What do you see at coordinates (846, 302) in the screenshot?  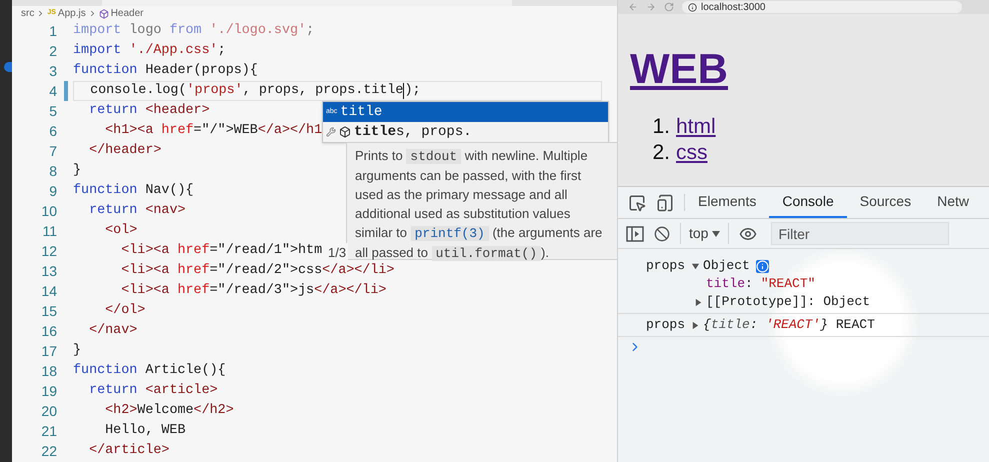 I see `property-value: Object` at bounding box center [846, 302].